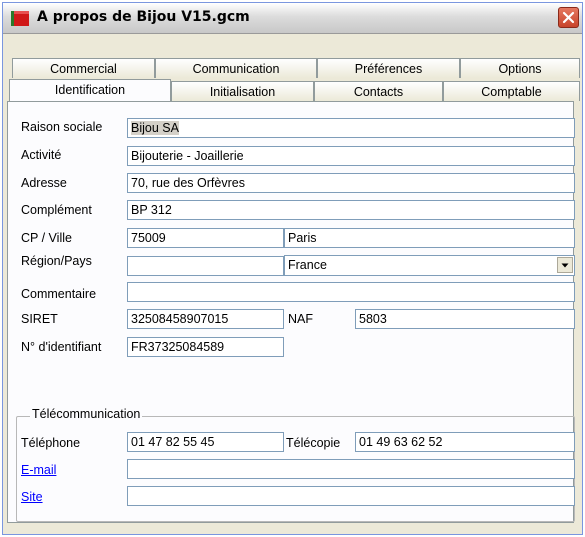  I want to click on telecopie-label: Télécopie, so click(313, 443).